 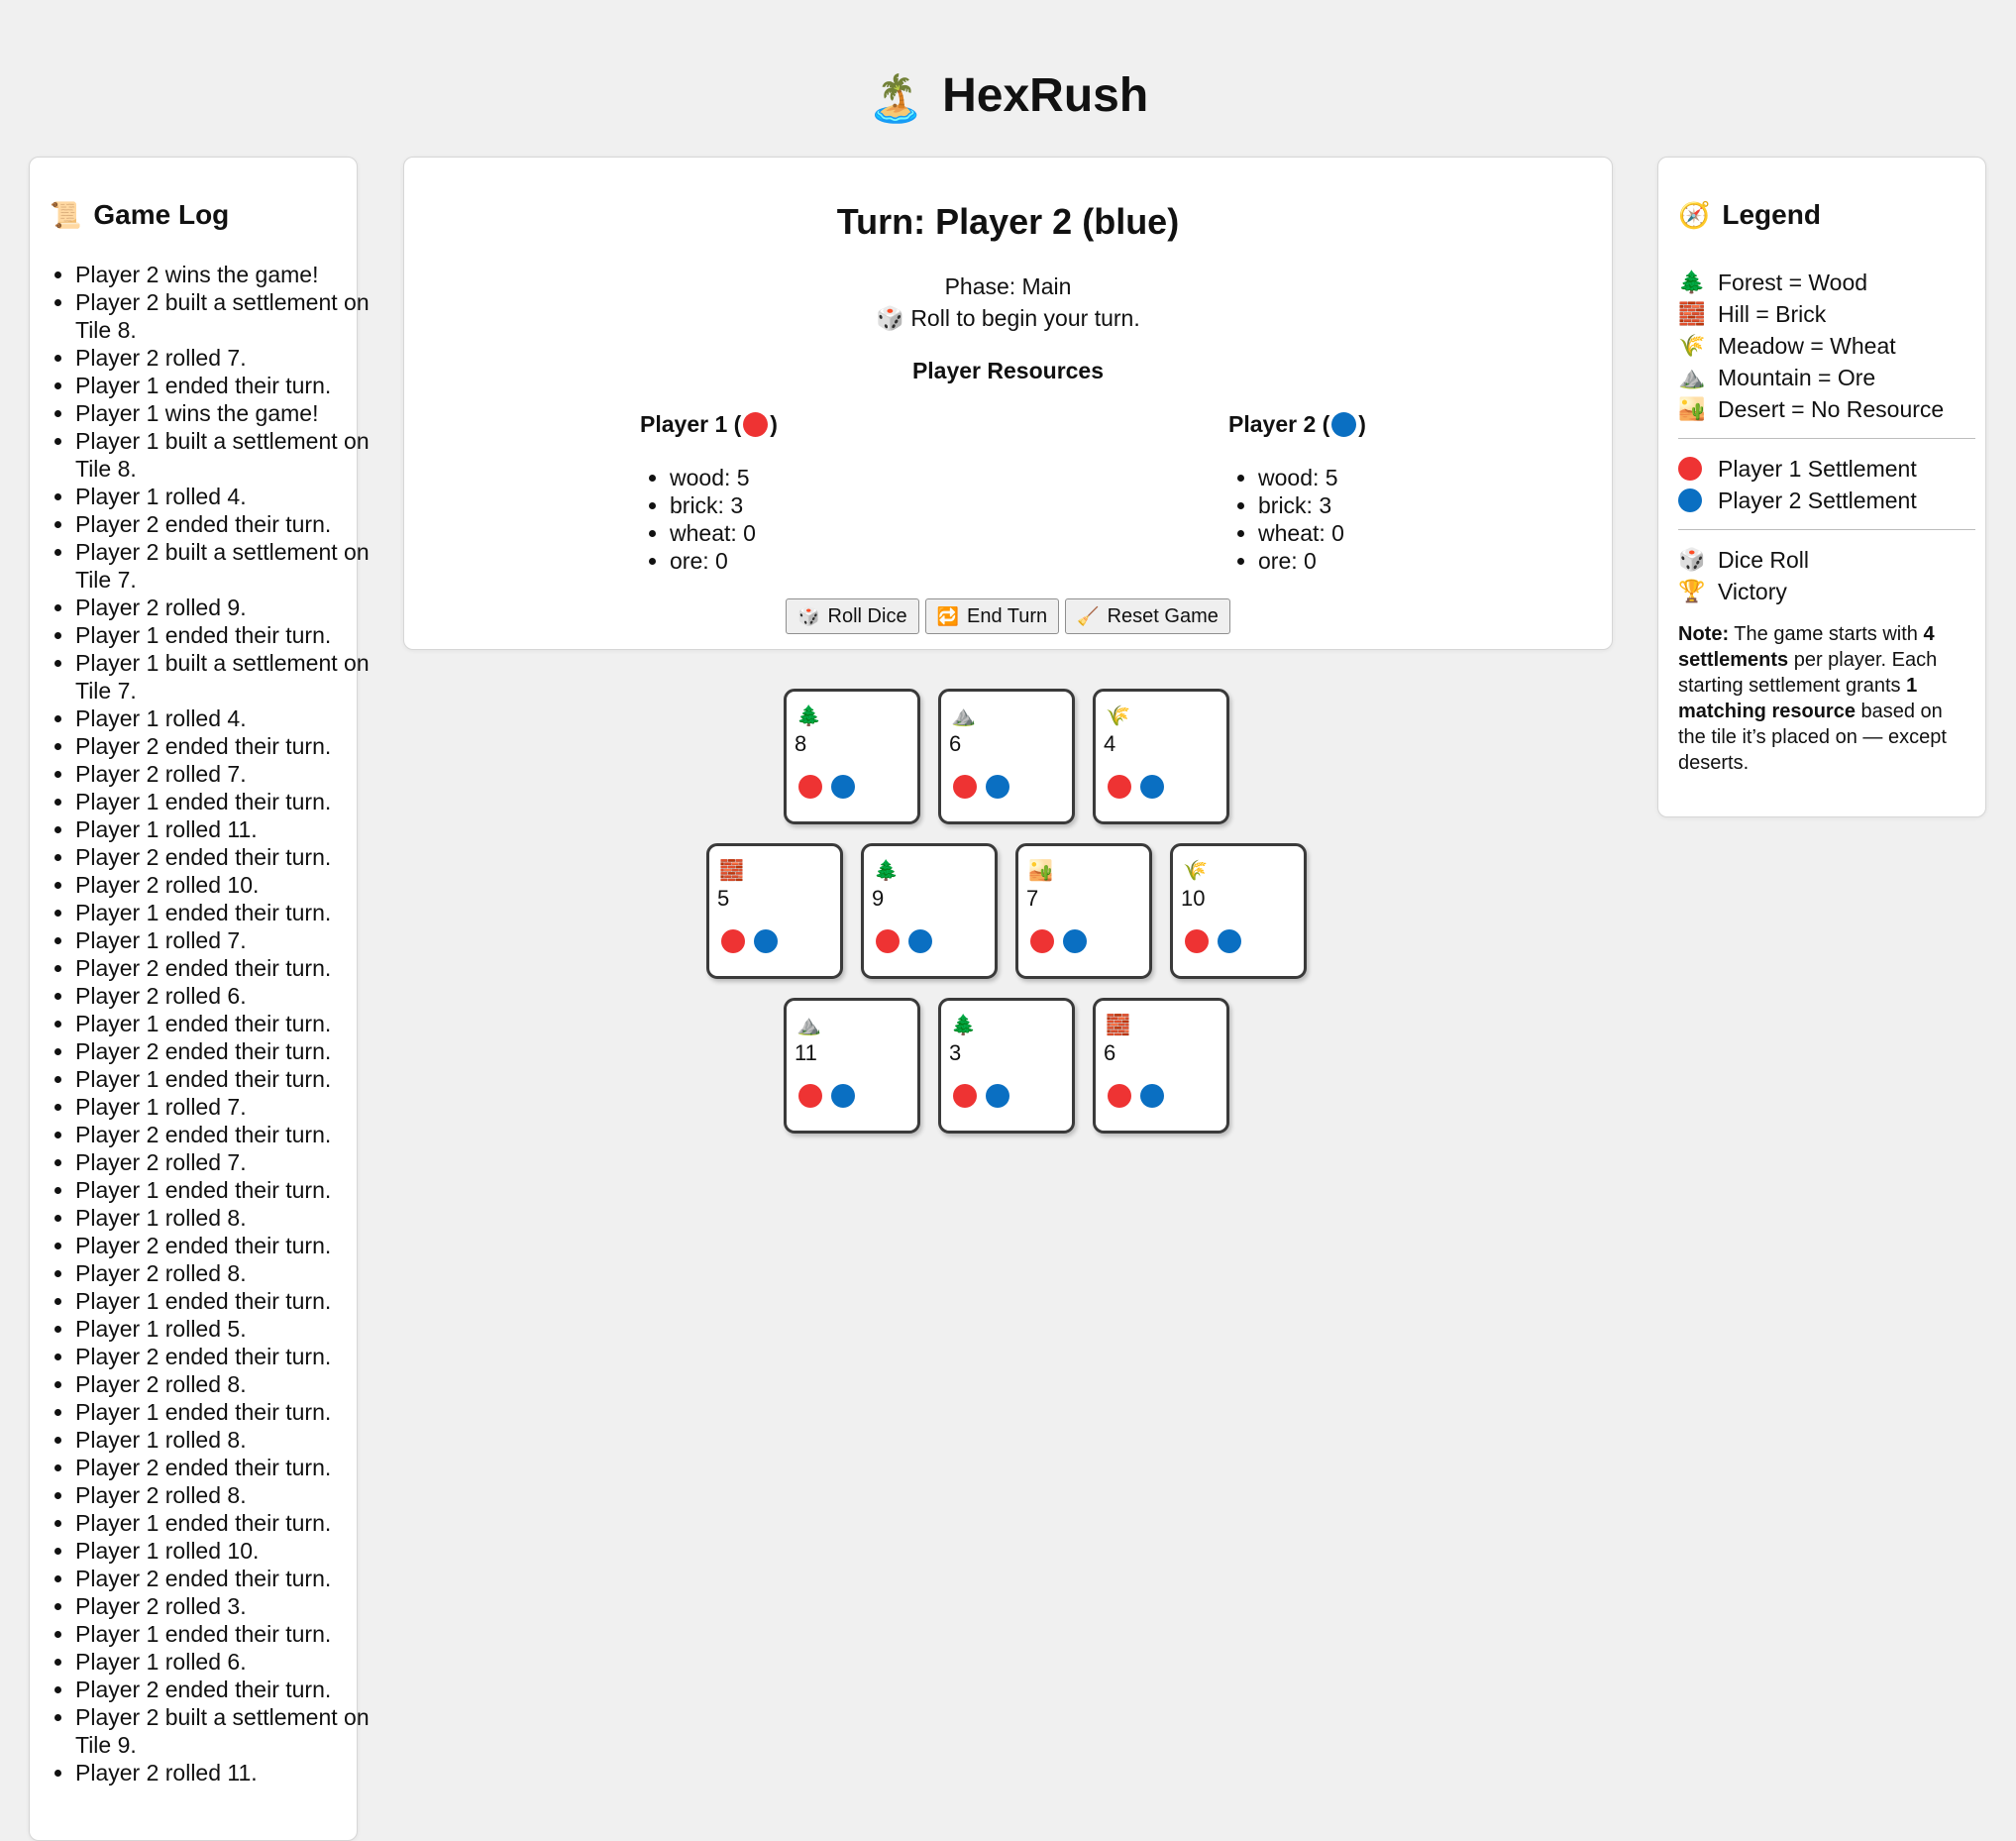 I want to click on meadow-icon: 🌾, so click(x=1196, y=871).